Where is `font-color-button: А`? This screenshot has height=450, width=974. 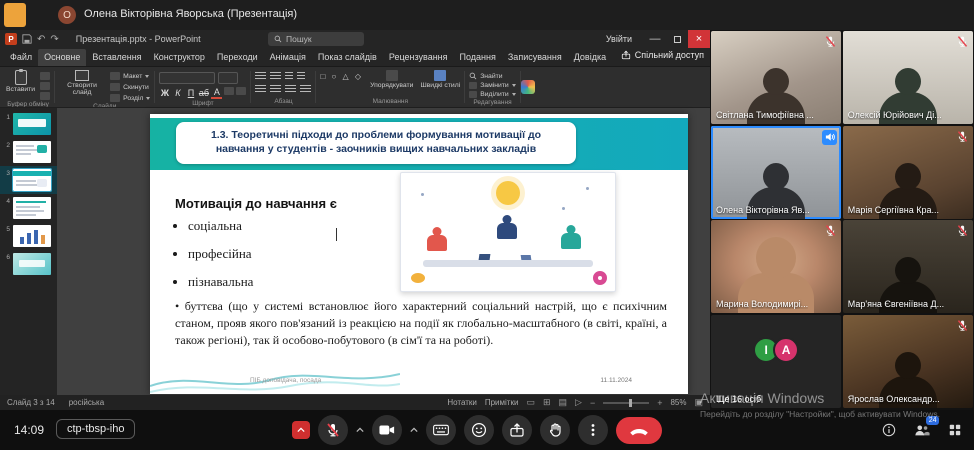
font-color-button: А is located at coordinates (217, 93).